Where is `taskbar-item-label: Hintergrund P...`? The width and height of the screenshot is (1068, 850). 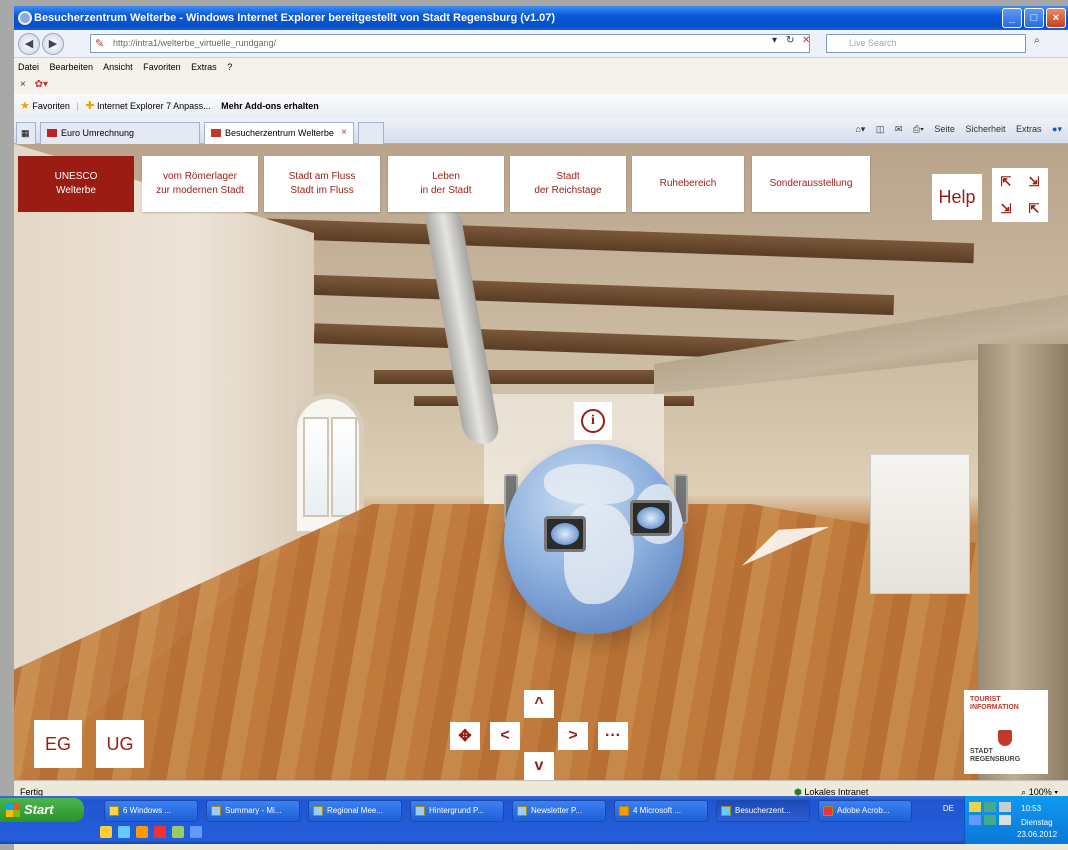
taskbar-item-label: Hintergrund P... is located at coordinates (456, 810).